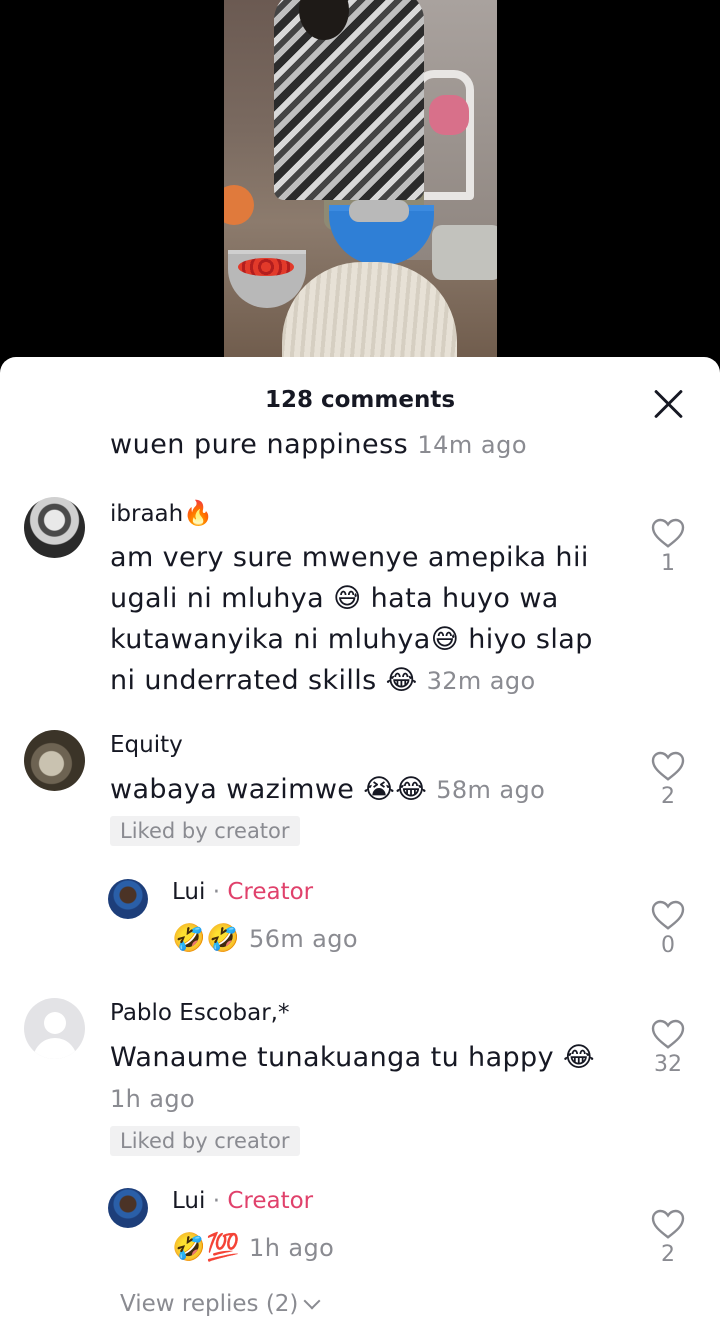  Describe the element at coordinates (352, 1077) in the screenshot. I see `comment-text: Wanaume tunakuanga tu happy 😂 1h ago` at that location.